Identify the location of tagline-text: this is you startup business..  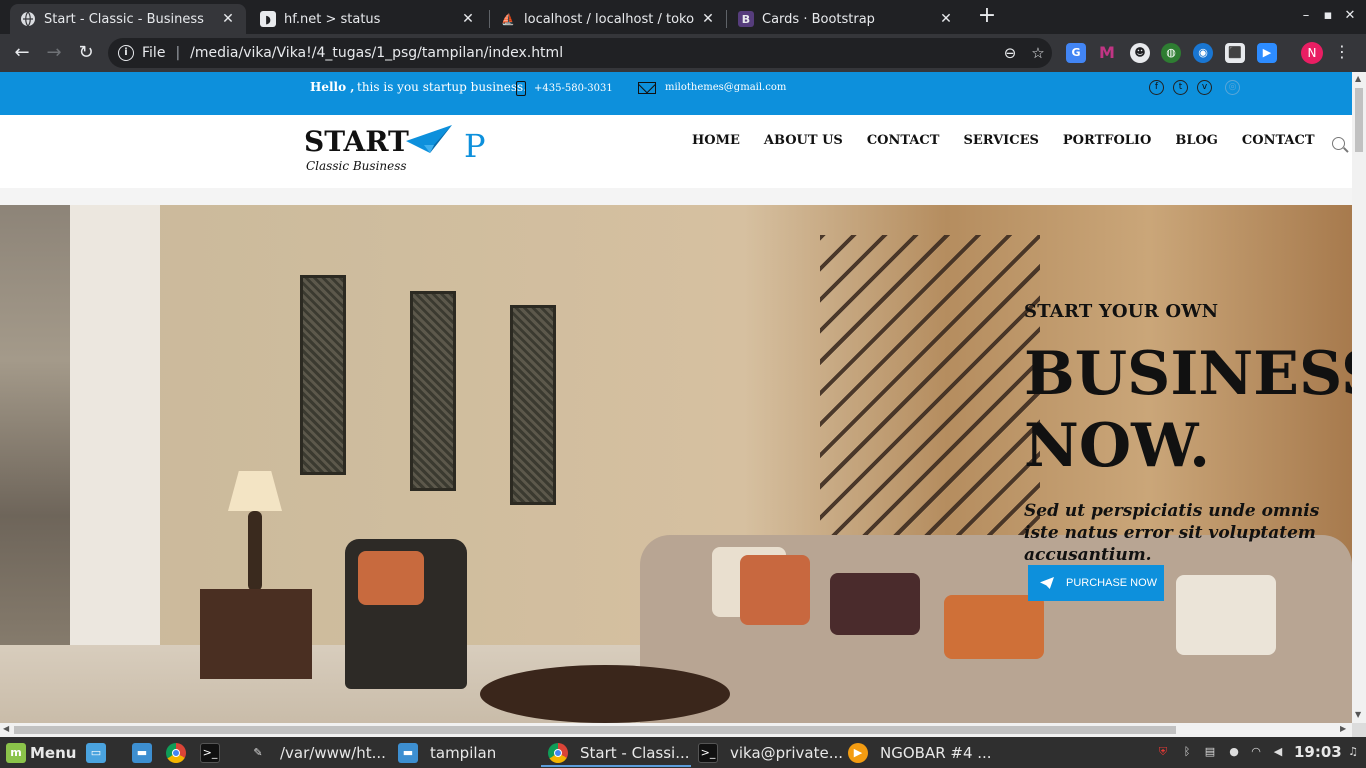
(442, 87).